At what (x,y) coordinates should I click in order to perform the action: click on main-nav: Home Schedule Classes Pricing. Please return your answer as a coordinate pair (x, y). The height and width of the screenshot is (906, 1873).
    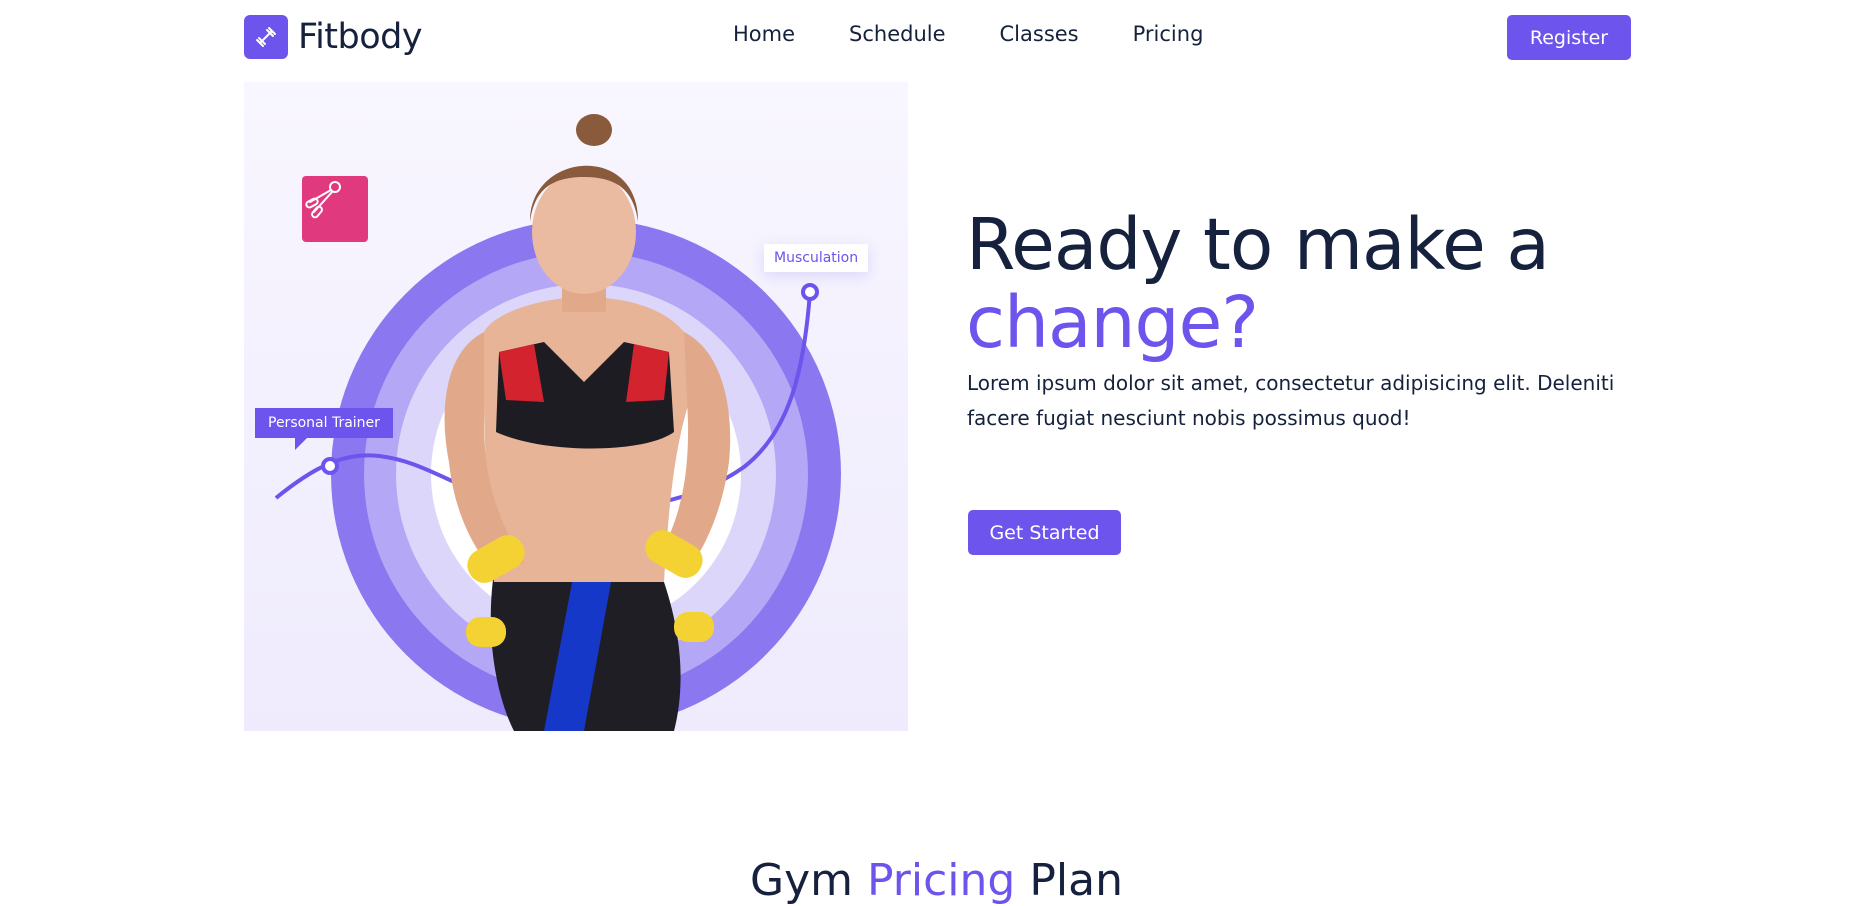
    Looking at the image, I should click on (968, 34).